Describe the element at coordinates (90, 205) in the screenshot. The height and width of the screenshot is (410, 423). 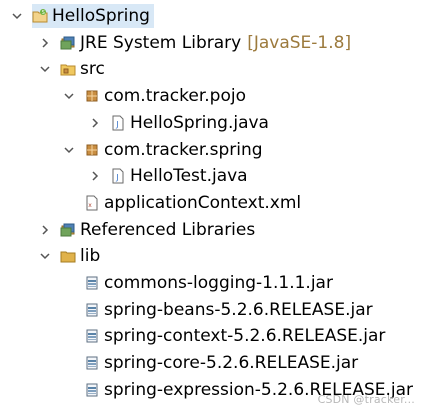
I see `svg-text: x` at that location.